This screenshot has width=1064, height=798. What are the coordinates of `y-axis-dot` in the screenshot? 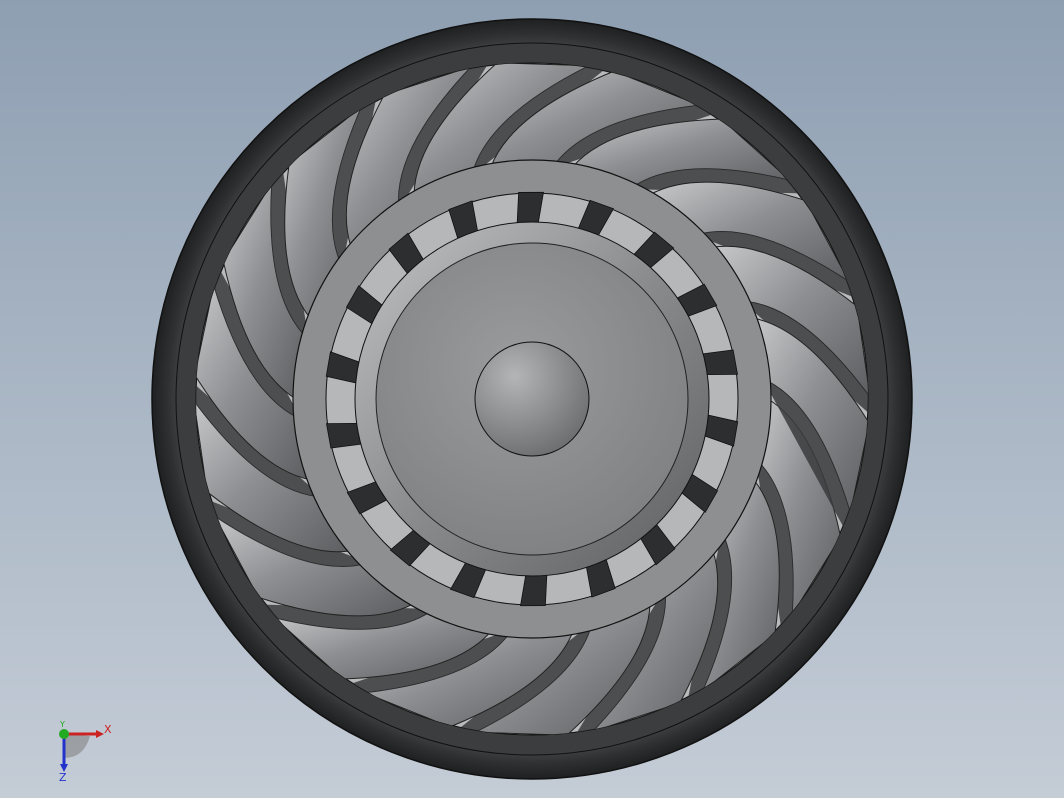 It's located at (64, 734).